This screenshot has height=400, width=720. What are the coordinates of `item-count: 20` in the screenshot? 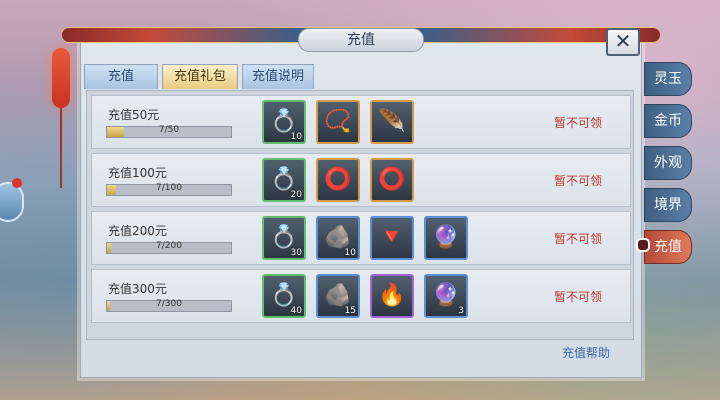 It's located at (296, 195).